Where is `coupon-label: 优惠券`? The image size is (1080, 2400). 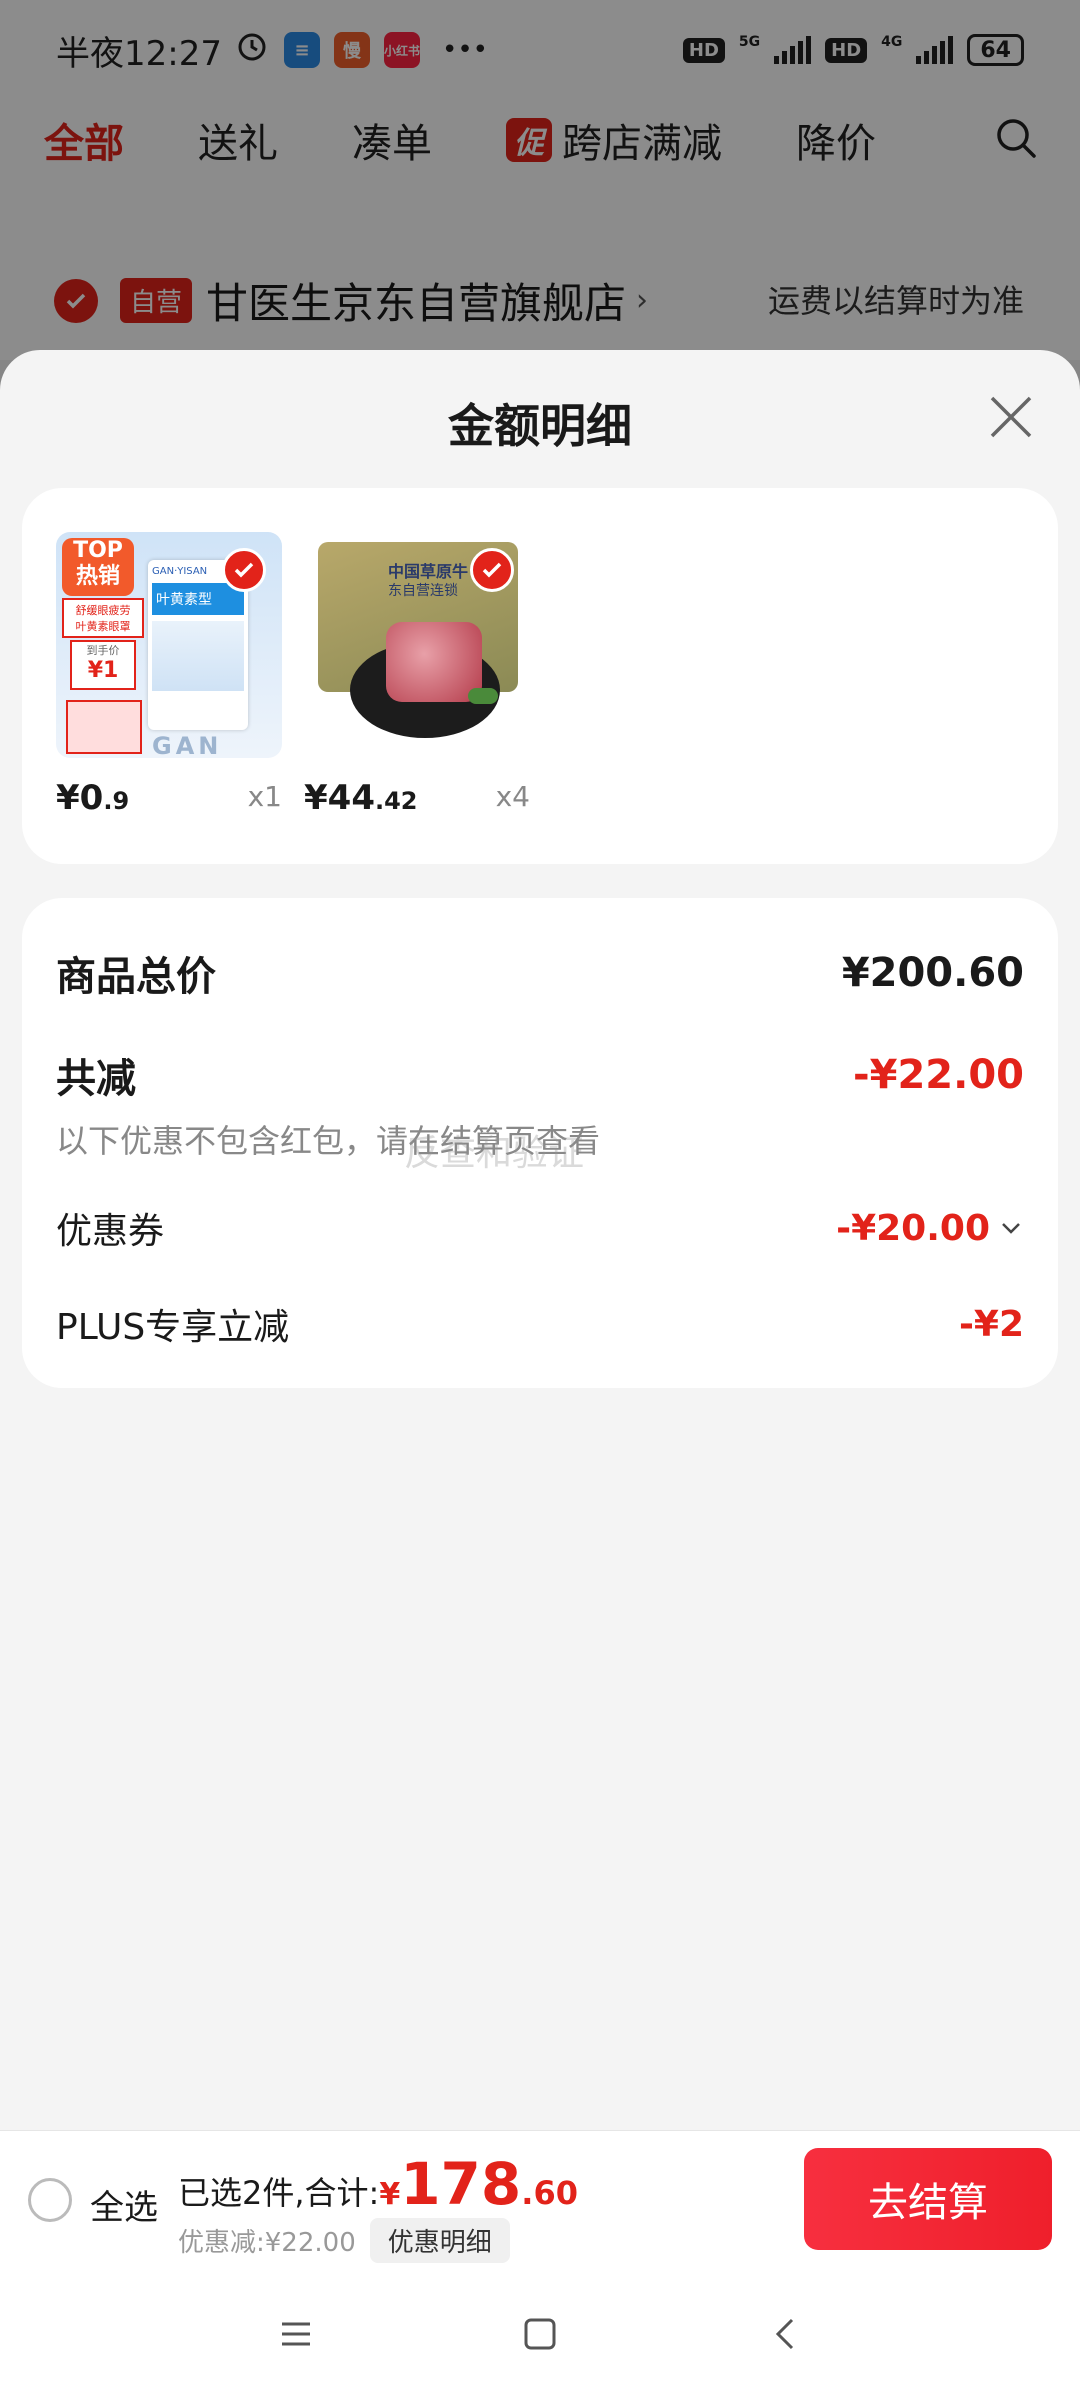
coupon-label: 优惠券 is located at coordinates (110, 1231).